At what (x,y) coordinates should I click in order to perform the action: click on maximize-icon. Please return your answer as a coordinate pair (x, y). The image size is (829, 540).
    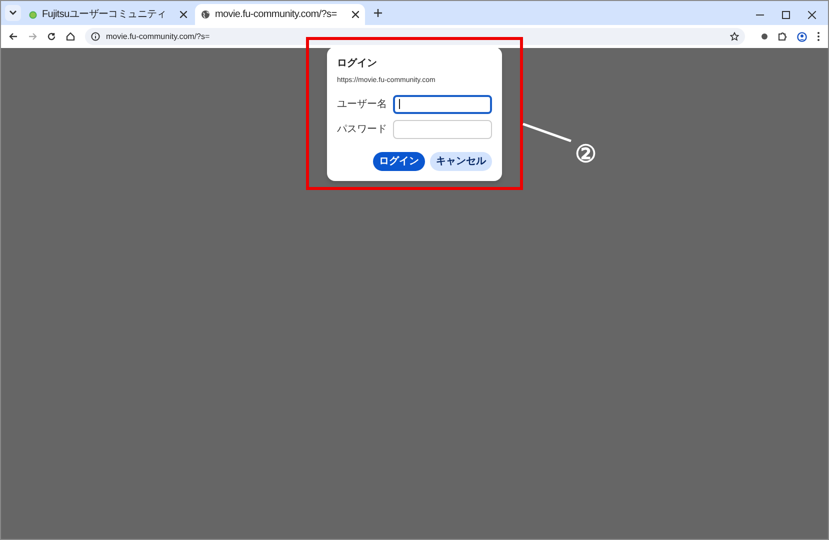
    Looking at the image, I should click on (786, 15).